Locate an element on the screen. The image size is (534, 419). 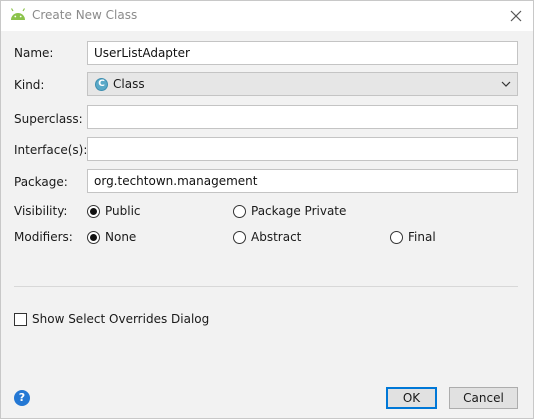
modifiers-abstract-radio: Abstract is located at coordinates (267, 237).